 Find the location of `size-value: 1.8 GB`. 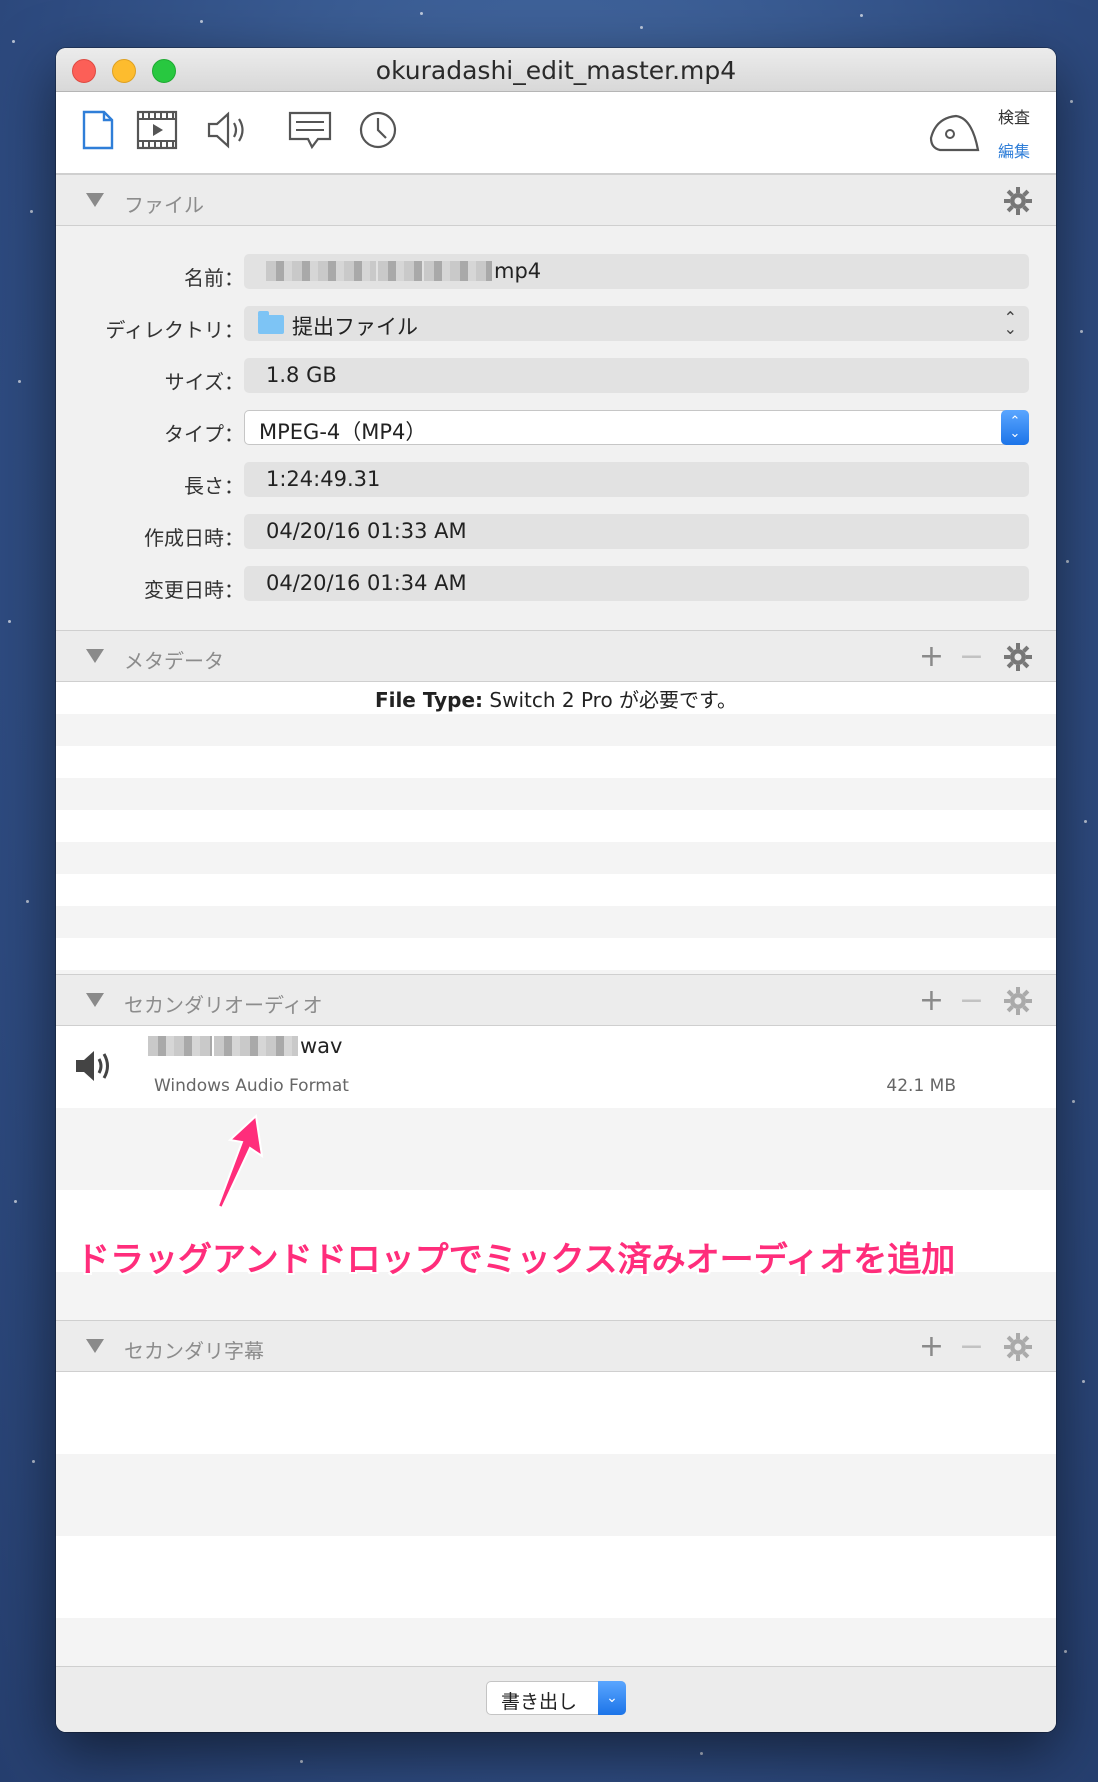

size-value: 1.8 GB is located at coordinates (636, 375).